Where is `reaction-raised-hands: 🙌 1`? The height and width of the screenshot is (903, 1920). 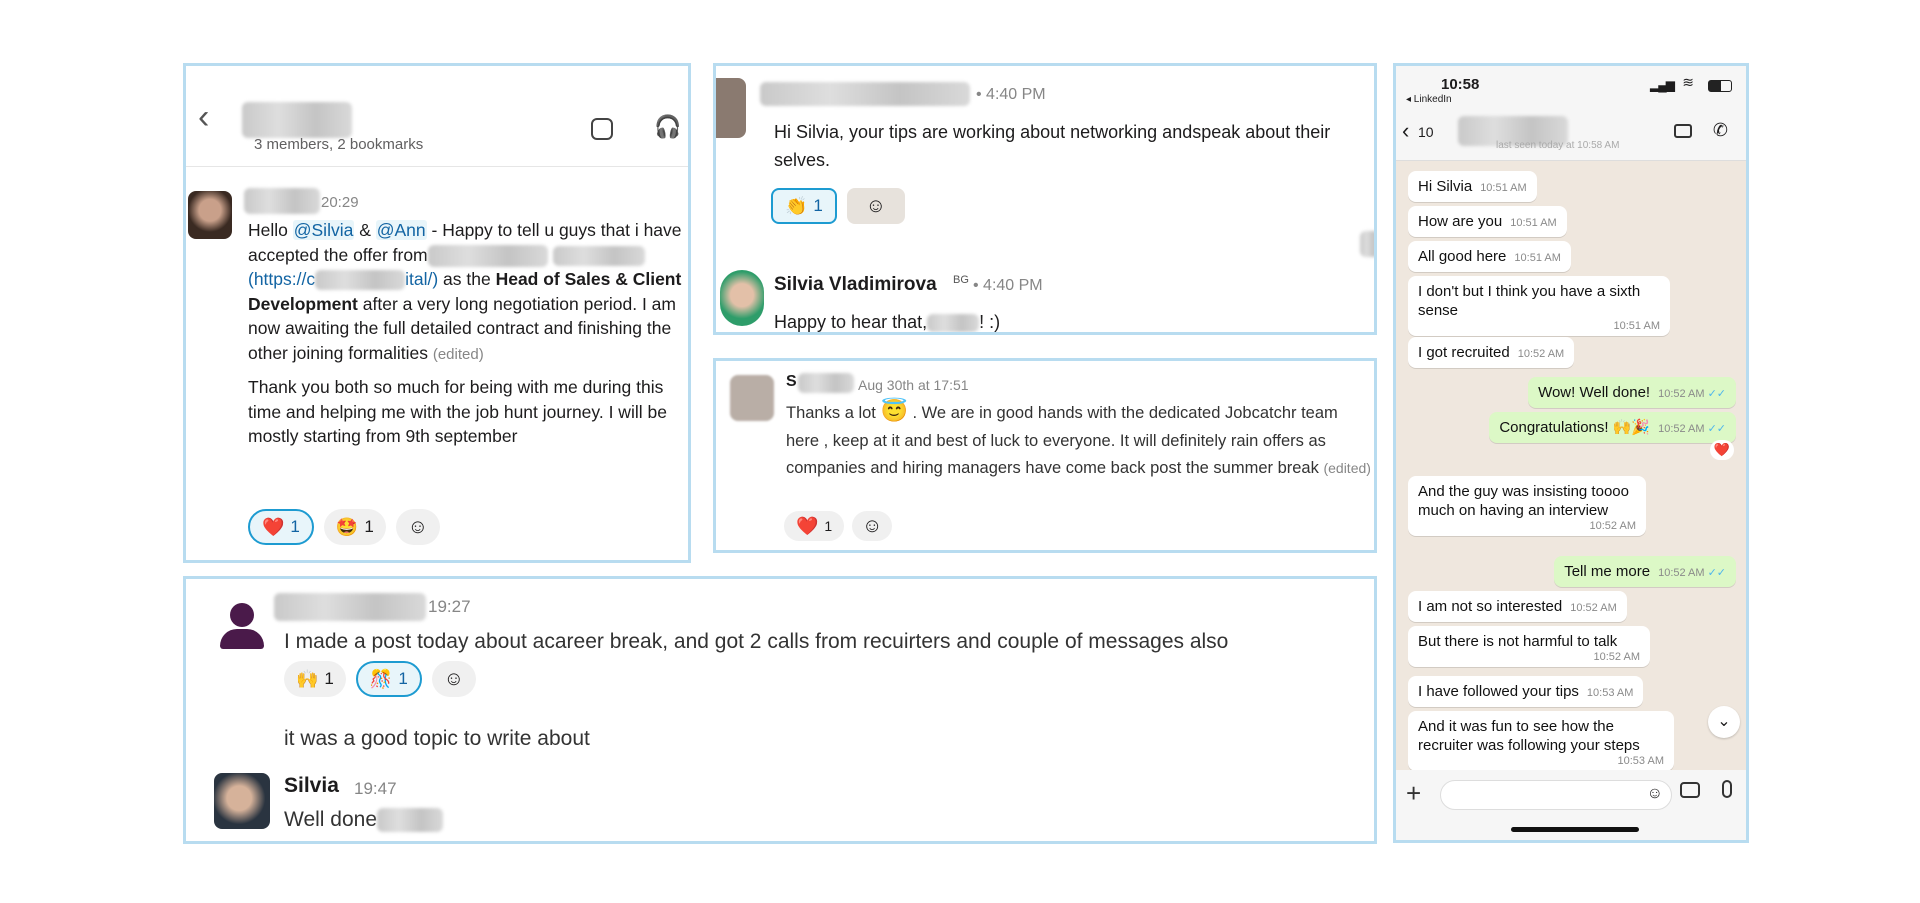 reaction-raised-hands: 🙌 1 is located at coordinates (315, 679).